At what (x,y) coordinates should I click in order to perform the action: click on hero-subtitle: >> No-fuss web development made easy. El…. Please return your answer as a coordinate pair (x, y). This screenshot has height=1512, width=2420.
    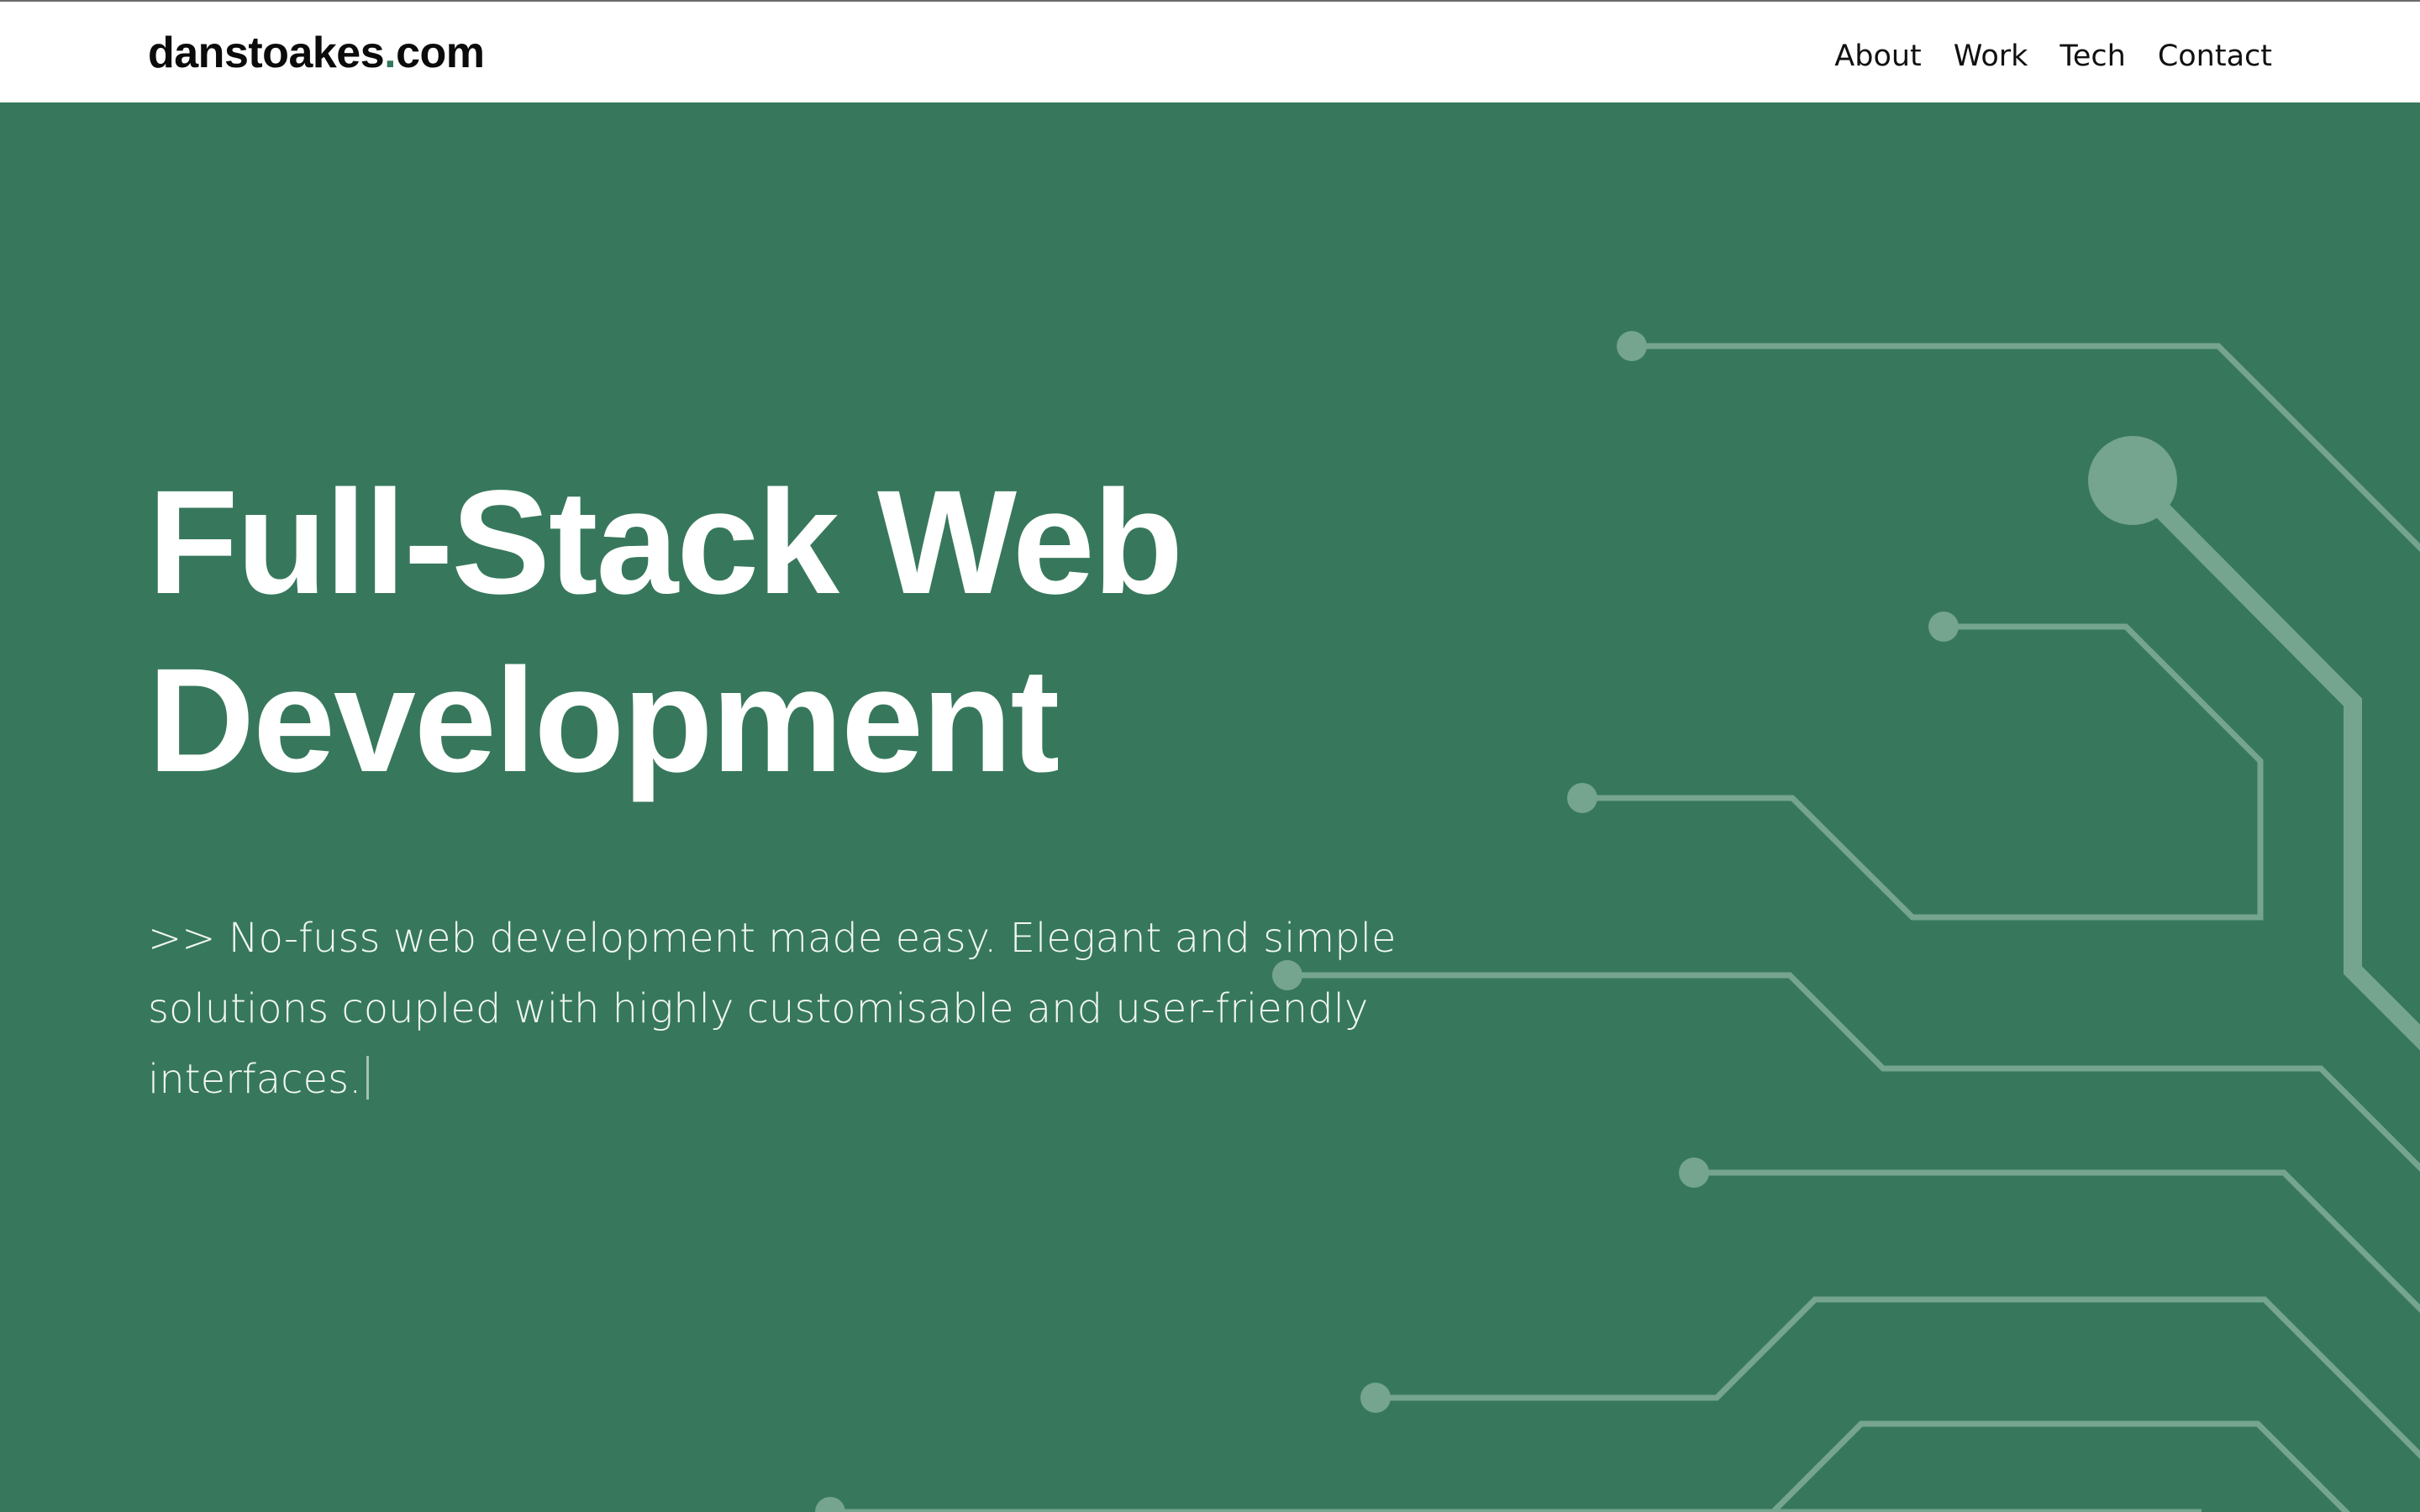
    Looking at the image, I should click on (837, 1009).